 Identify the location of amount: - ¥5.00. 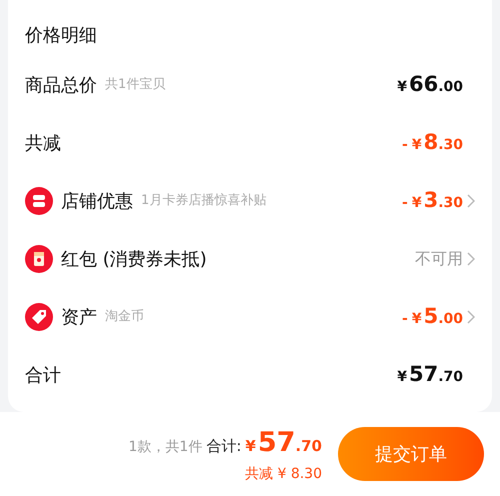
(432, 316).